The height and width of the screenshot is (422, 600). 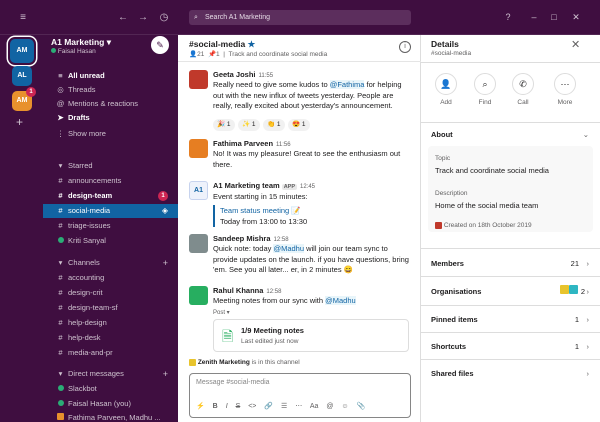 What do you see at coordinates (296, 210) in the screenshot?
I see `memo-icon: 📝` at bounding box center [296, 210].